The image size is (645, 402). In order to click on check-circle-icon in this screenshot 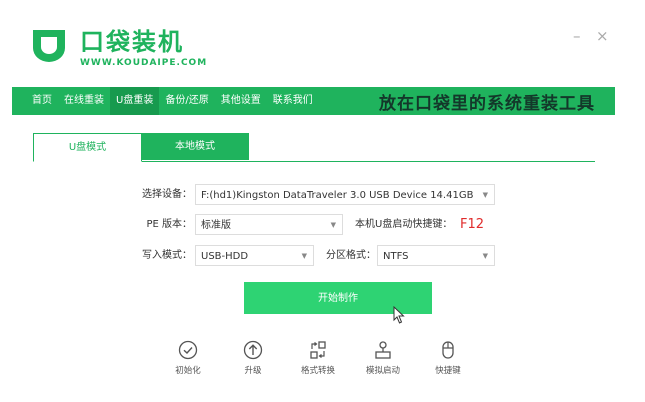, I will do `click(188, 350)`.